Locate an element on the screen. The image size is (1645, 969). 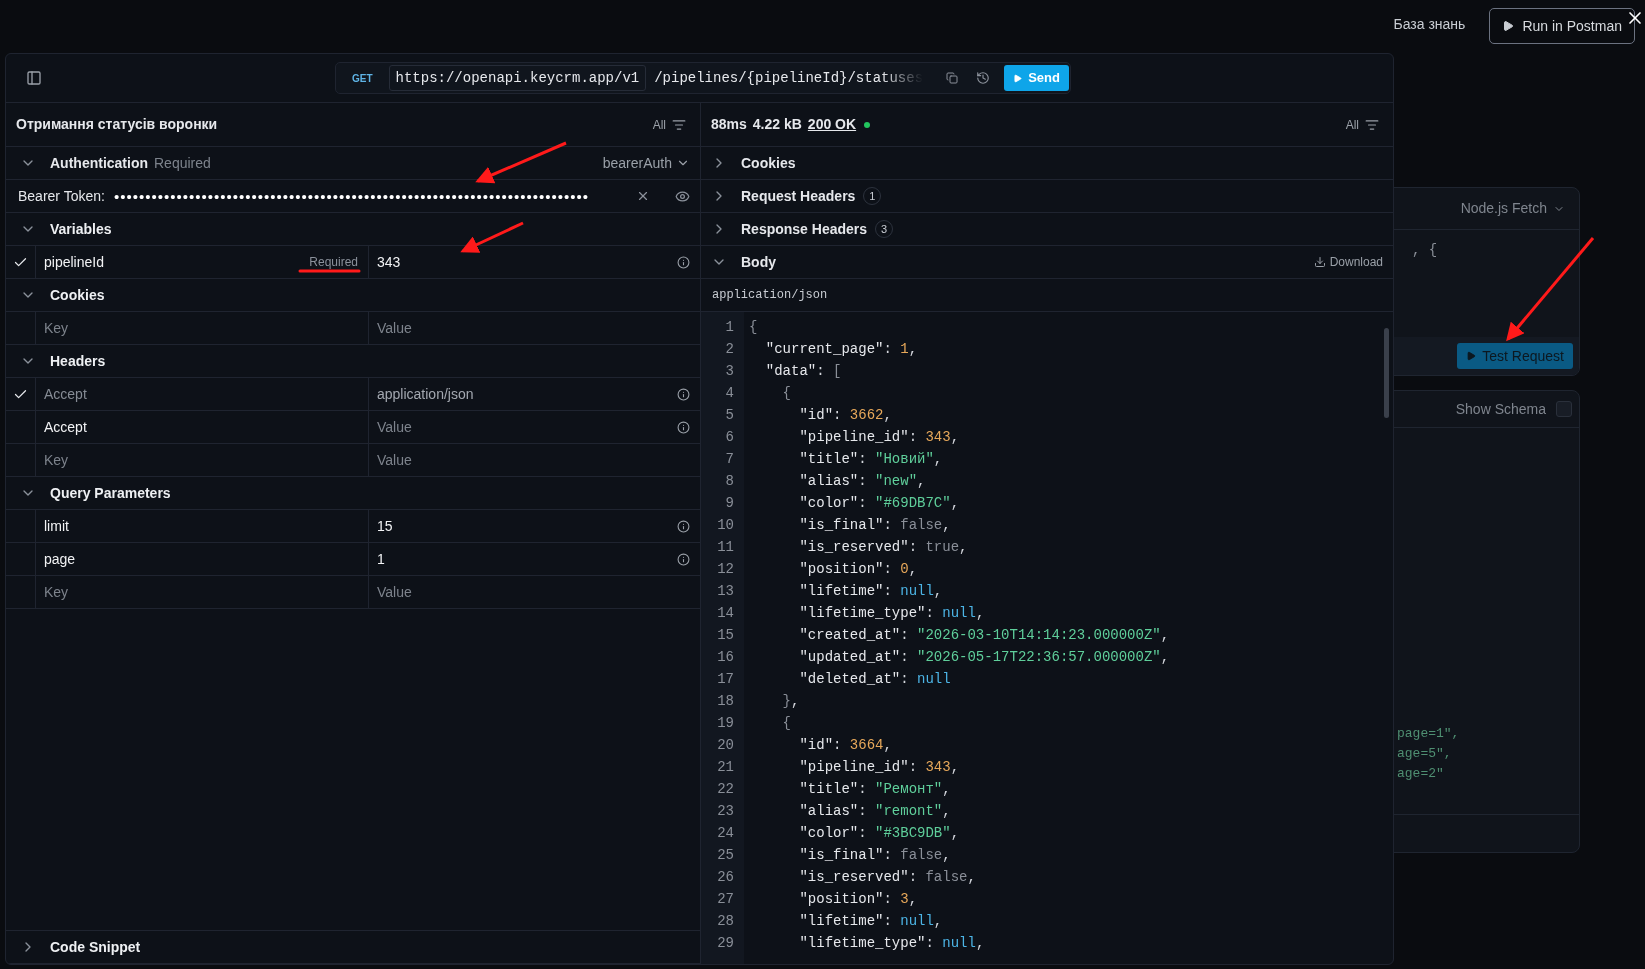
code-line: "created_at": "2026-03-10T14:14:23.000000Z", is located at coordinates (984, 635).